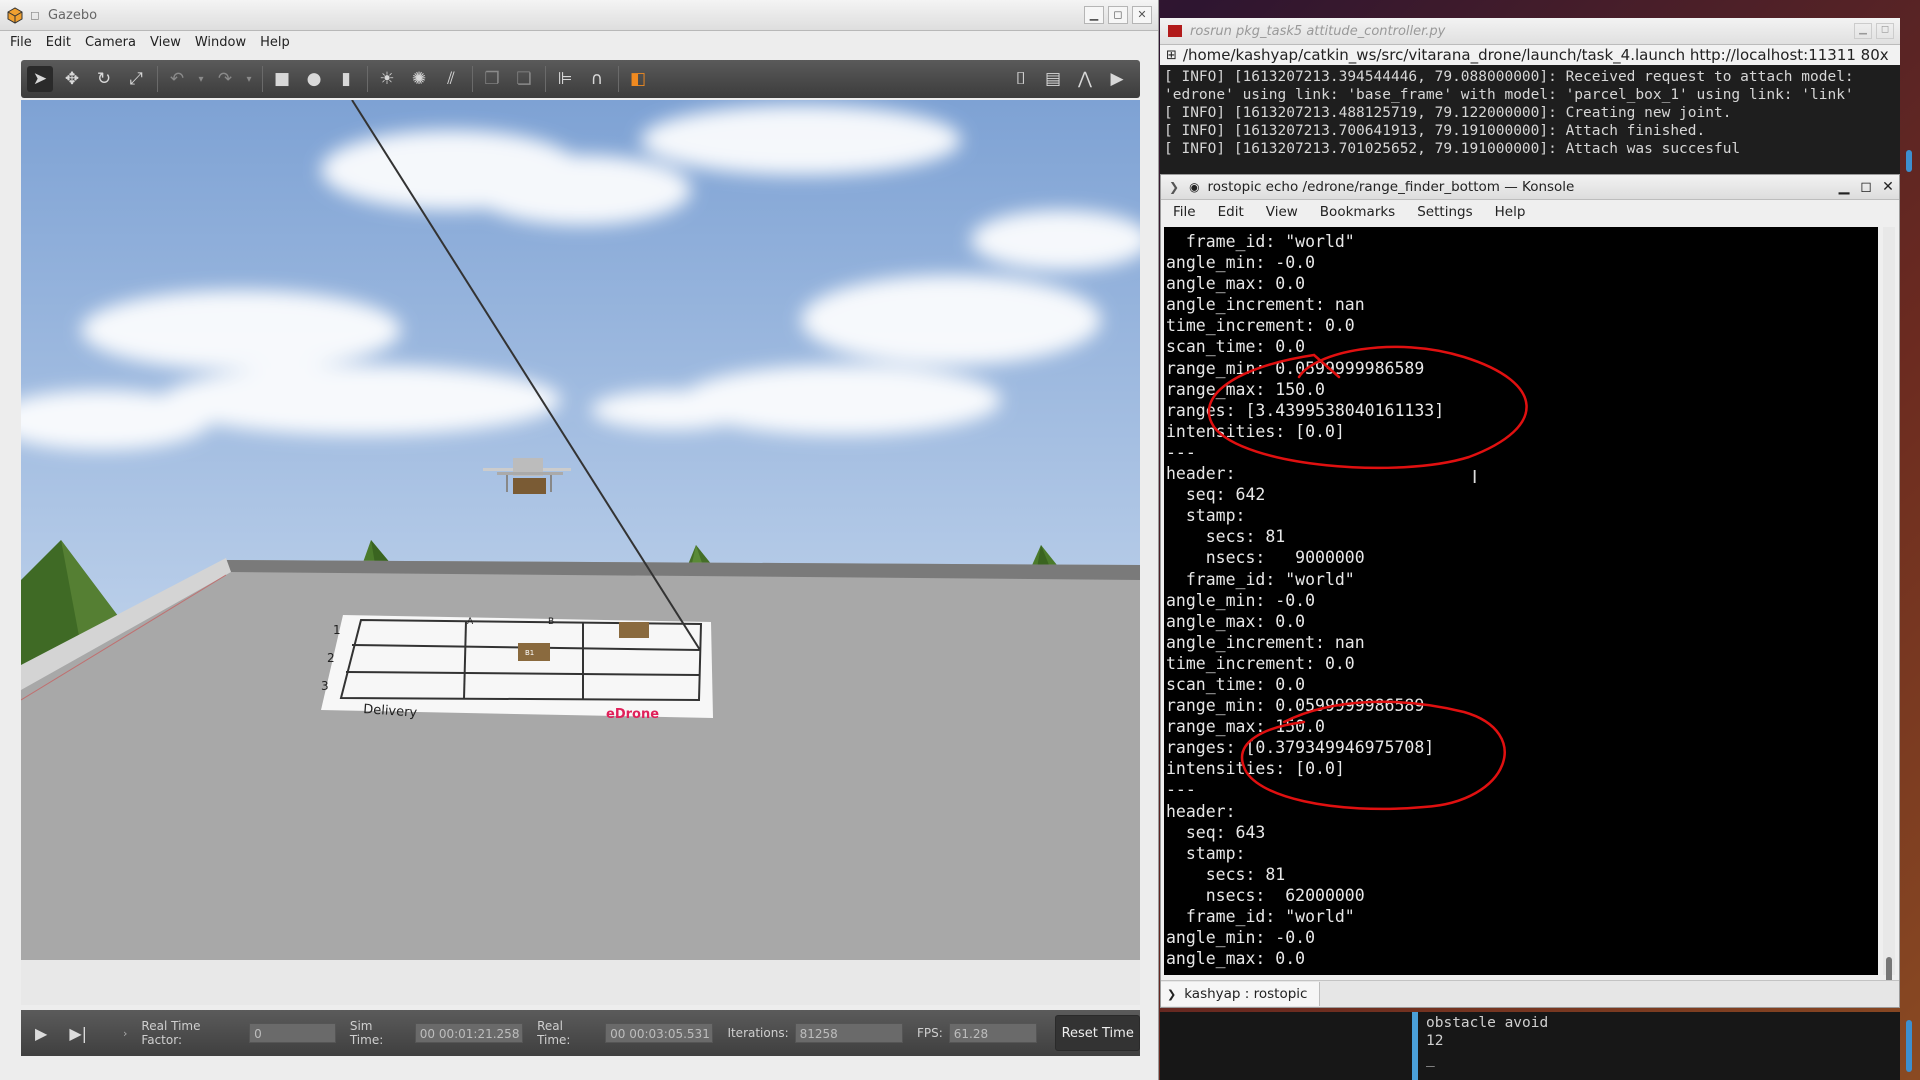  Describe the element at coordinates (125, 1033) in the screenshot. I see `step-dropdown-icon: ›` at that location.